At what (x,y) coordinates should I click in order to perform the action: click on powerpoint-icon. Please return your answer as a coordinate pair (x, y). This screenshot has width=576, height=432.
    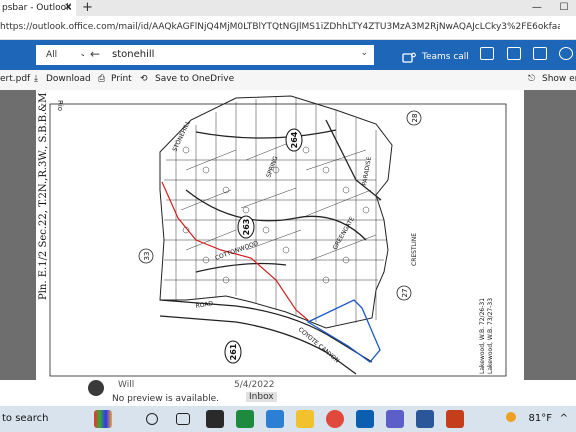
    Looking at the image, I should click on (455, 419).